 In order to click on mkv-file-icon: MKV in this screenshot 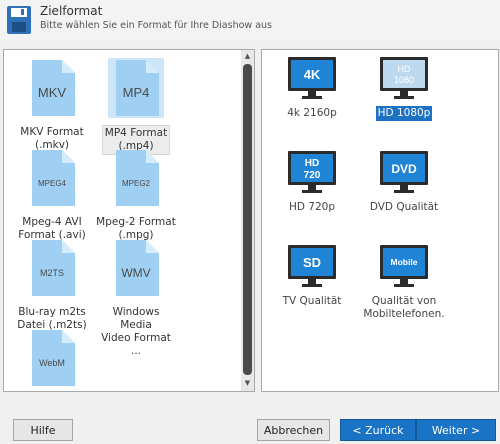, I will do `click(53, 88)`.